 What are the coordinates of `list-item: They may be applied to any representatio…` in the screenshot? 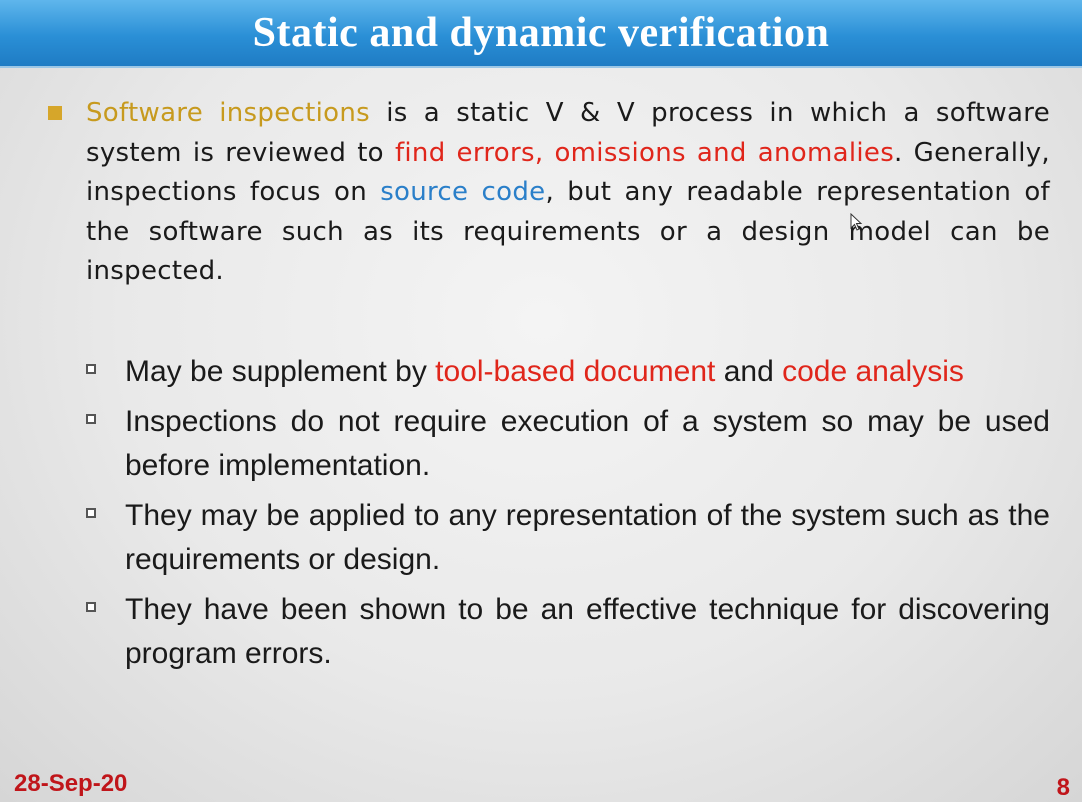 It's located at (568, 538).